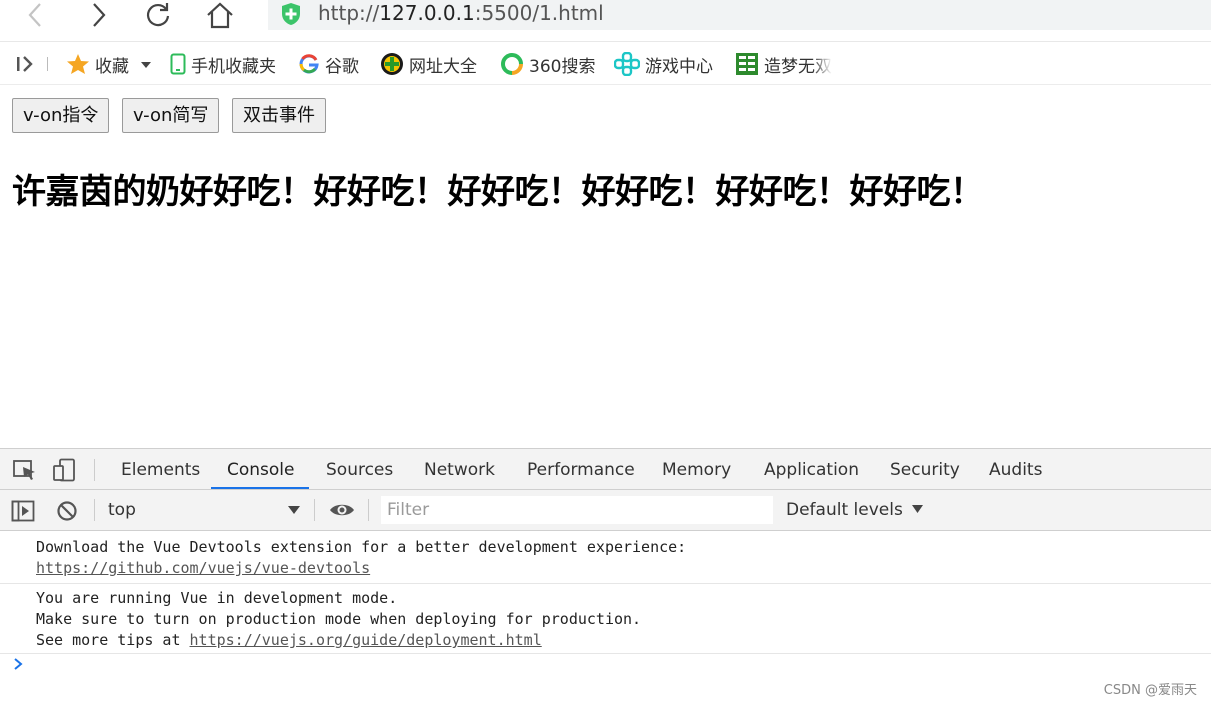 Image resolution: width=1211 pixels, height=704 pixels. Describe the element at coordinates (67, 511) in the screenshot. I see `clear-console-icon` at that location.